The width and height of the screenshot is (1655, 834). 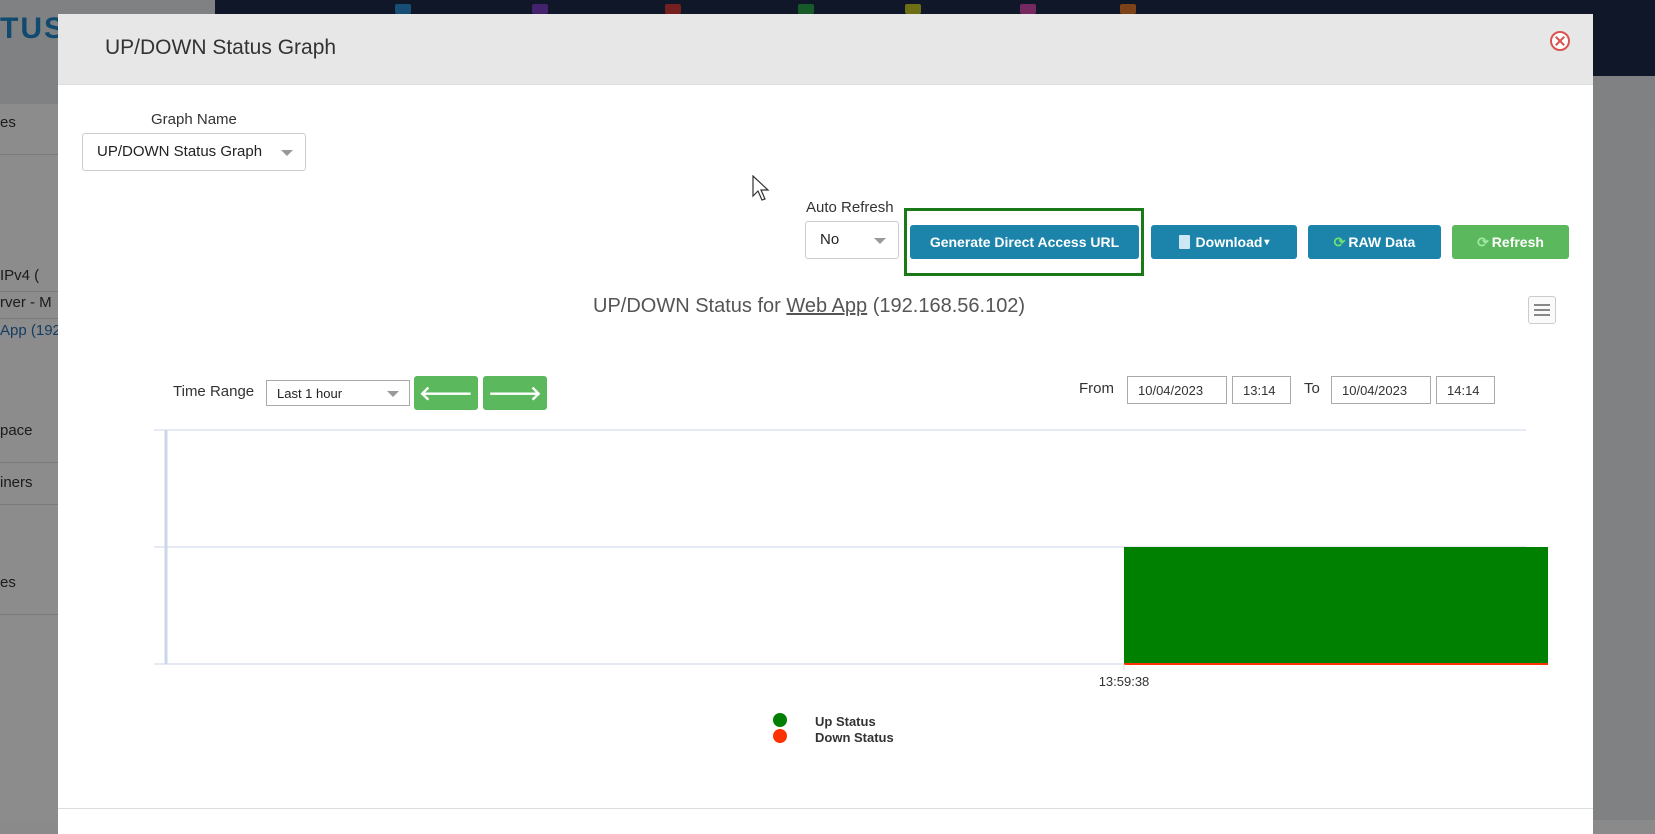 I want to click on close-icon, so click(x=1560, y=41).